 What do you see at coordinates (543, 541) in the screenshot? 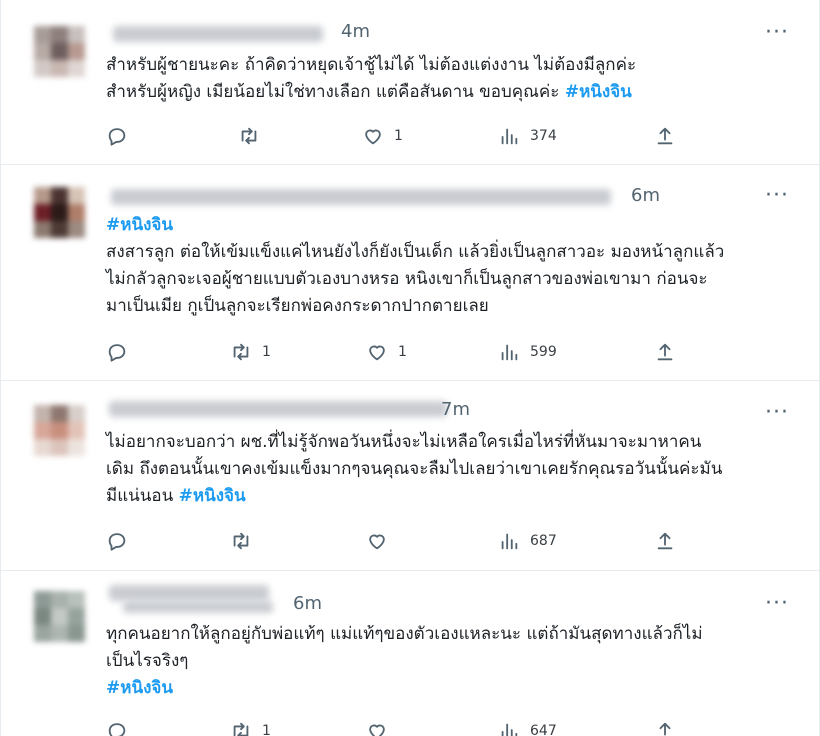
I see `views-count: 687` at bounding box center [543, 541].